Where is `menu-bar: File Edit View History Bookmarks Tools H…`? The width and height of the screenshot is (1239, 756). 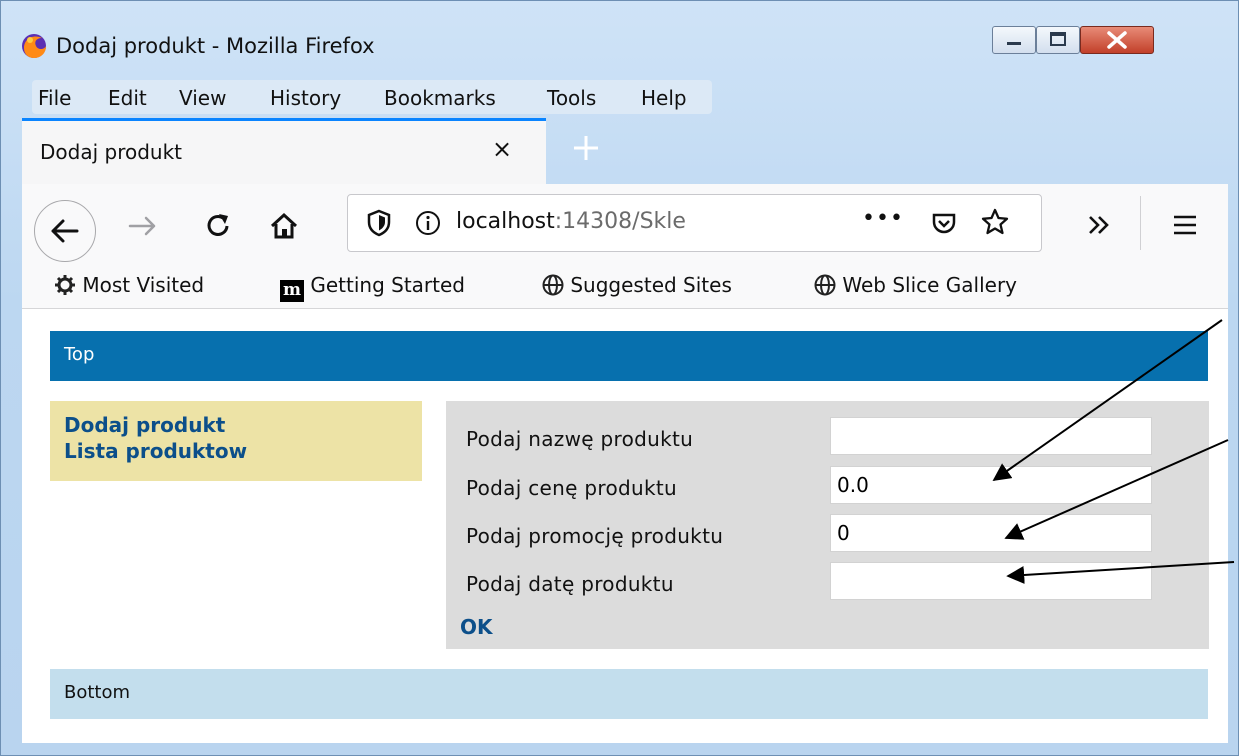 menu-bar: File Edit View History Bookmarks Tools H… is located at coordinates (372, 97).